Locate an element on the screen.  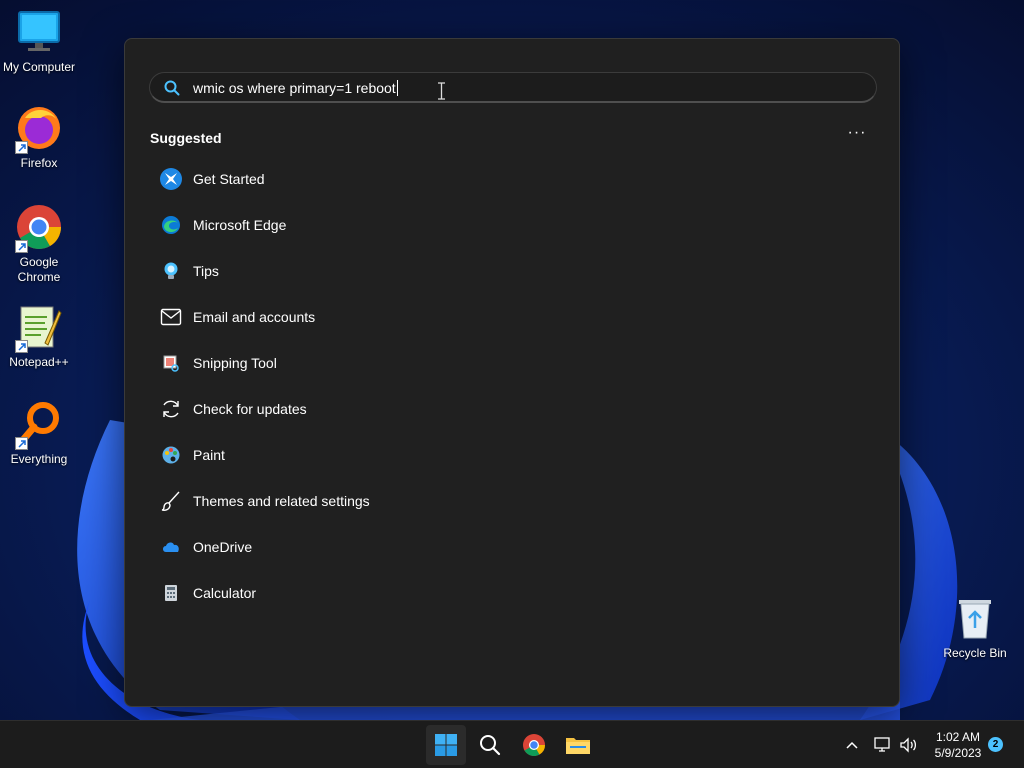
snipping-tool-icon is located at coordinates (171, 363).